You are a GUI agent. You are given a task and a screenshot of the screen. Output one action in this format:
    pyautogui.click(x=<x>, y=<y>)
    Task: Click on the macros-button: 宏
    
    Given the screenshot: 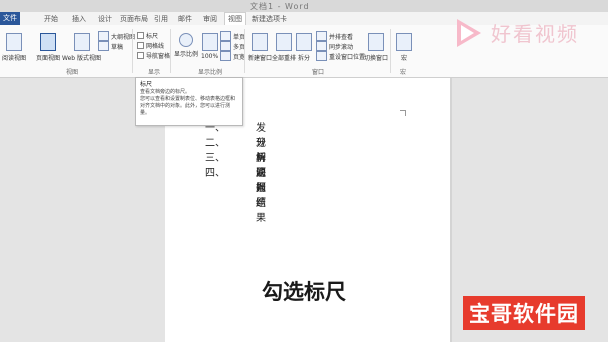 What is the action you would take?
    pyautogui.click(x=404, y=47)
    